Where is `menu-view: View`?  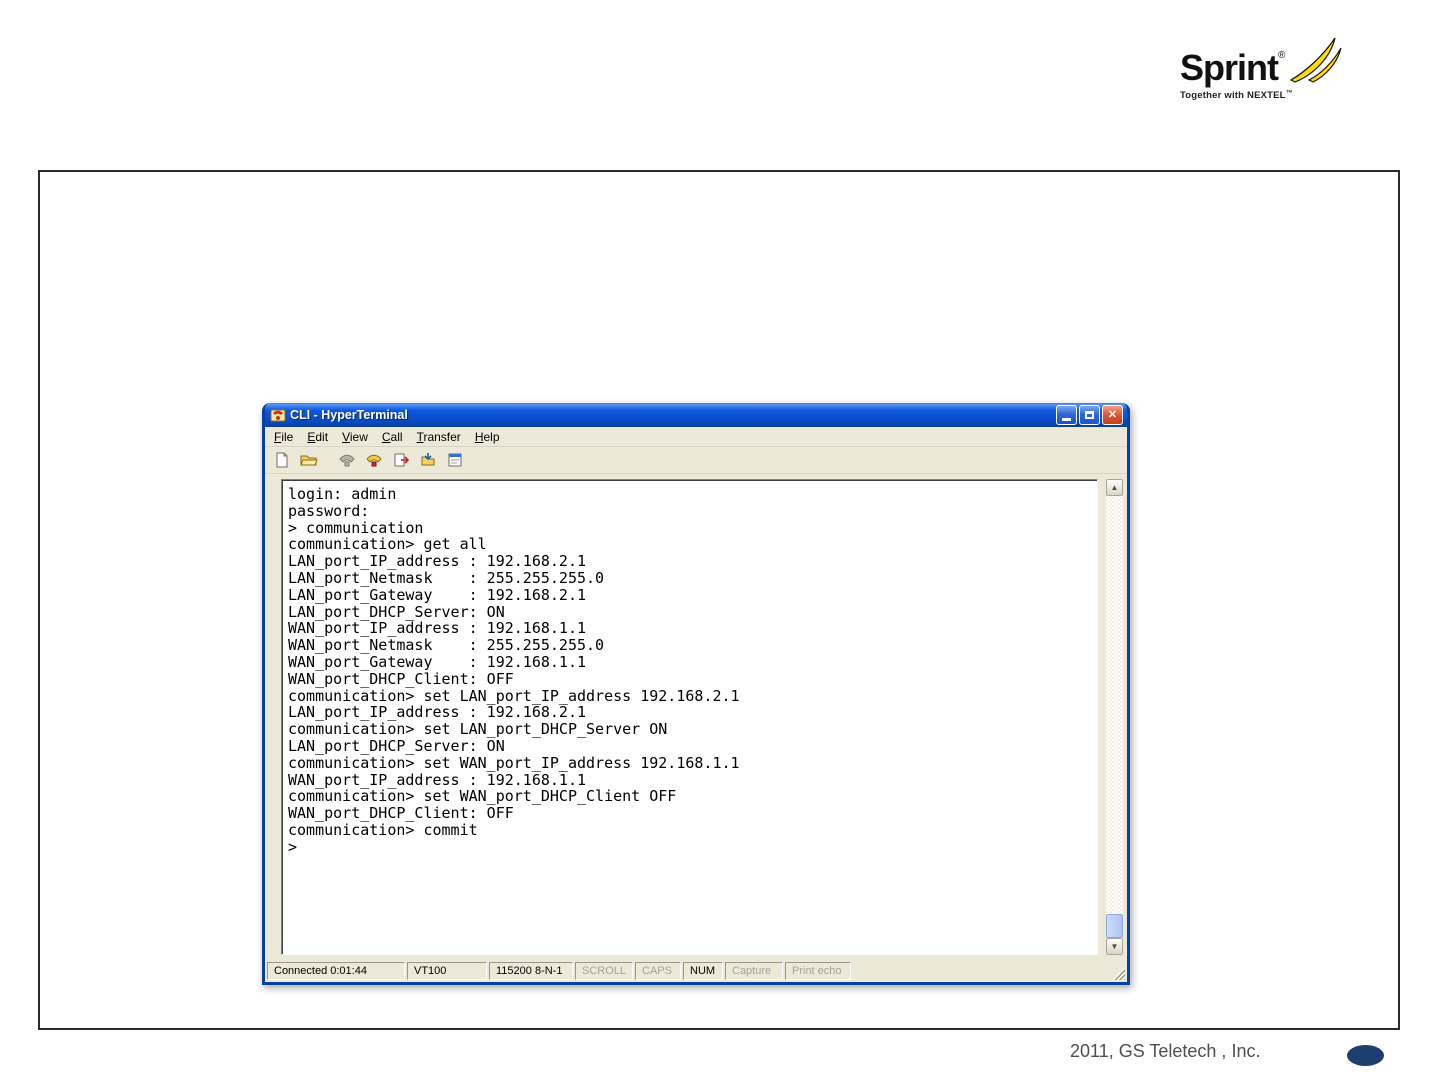 menu-view: View is located at coordinates (355, 437).